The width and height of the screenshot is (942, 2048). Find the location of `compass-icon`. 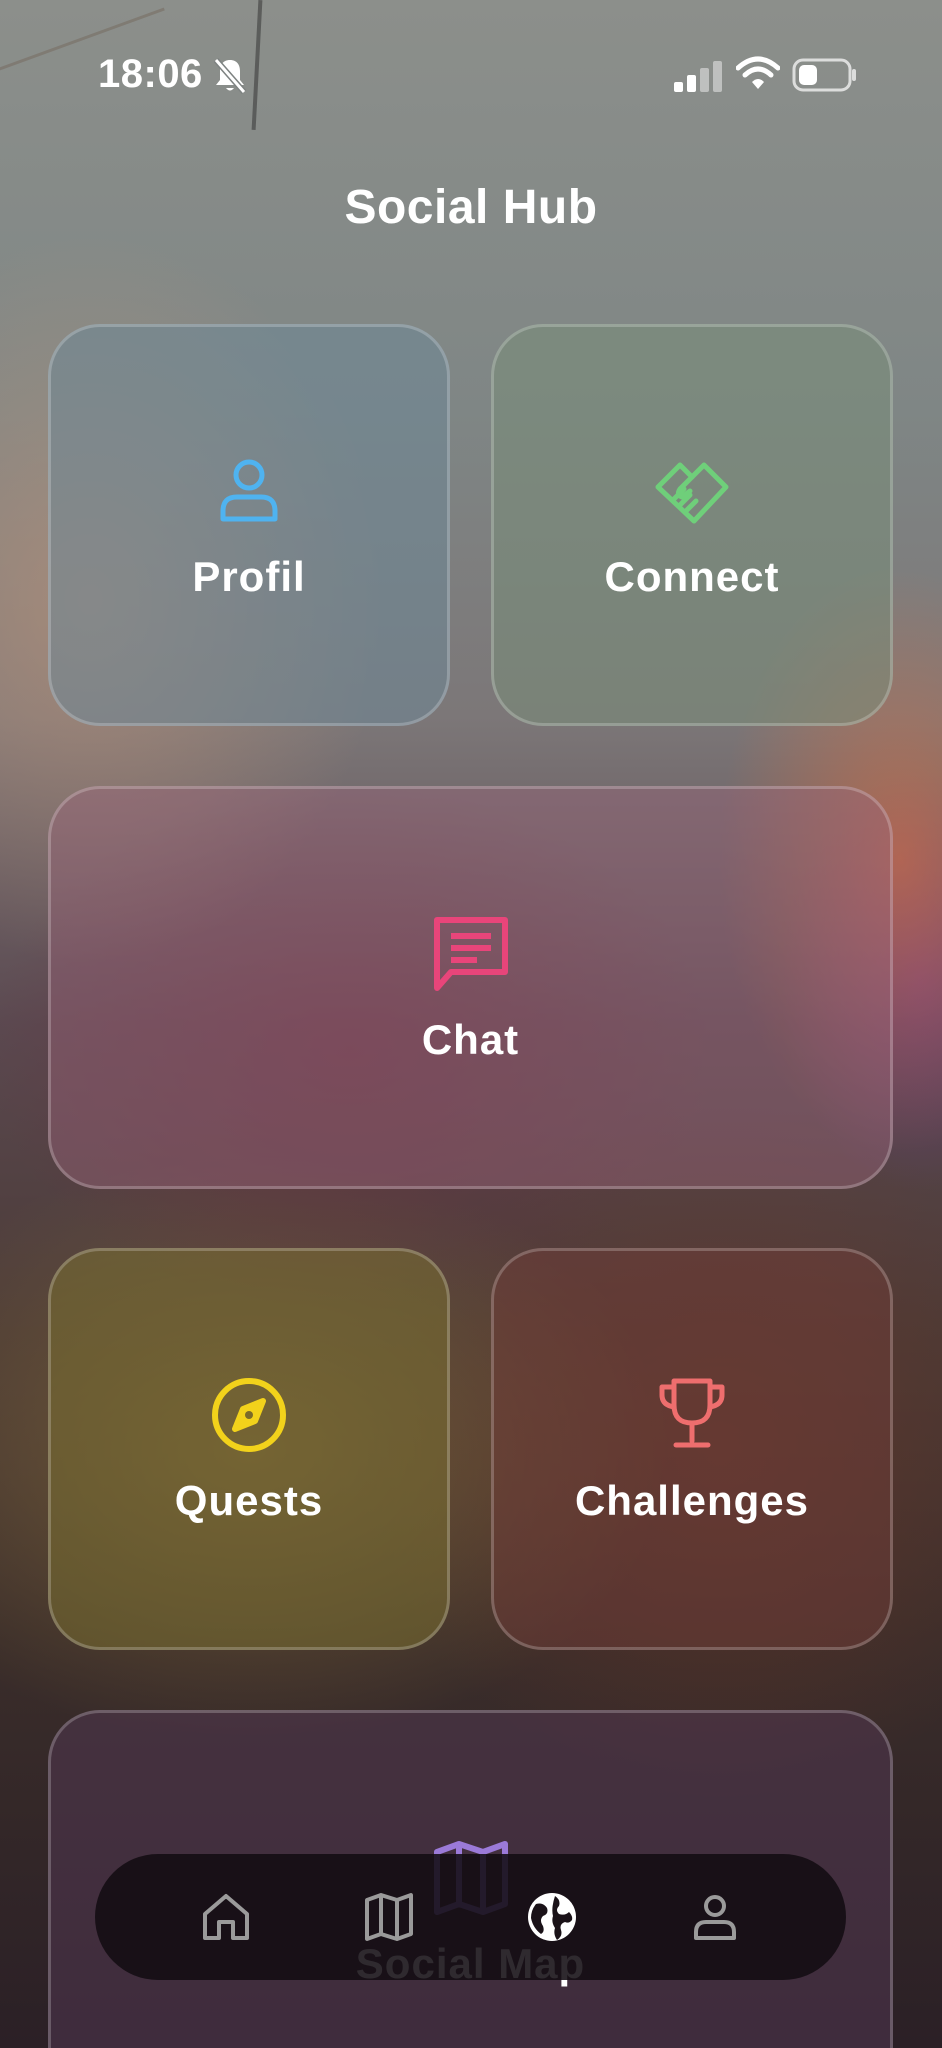

compass-icon is located at coordinates (249, 1415).